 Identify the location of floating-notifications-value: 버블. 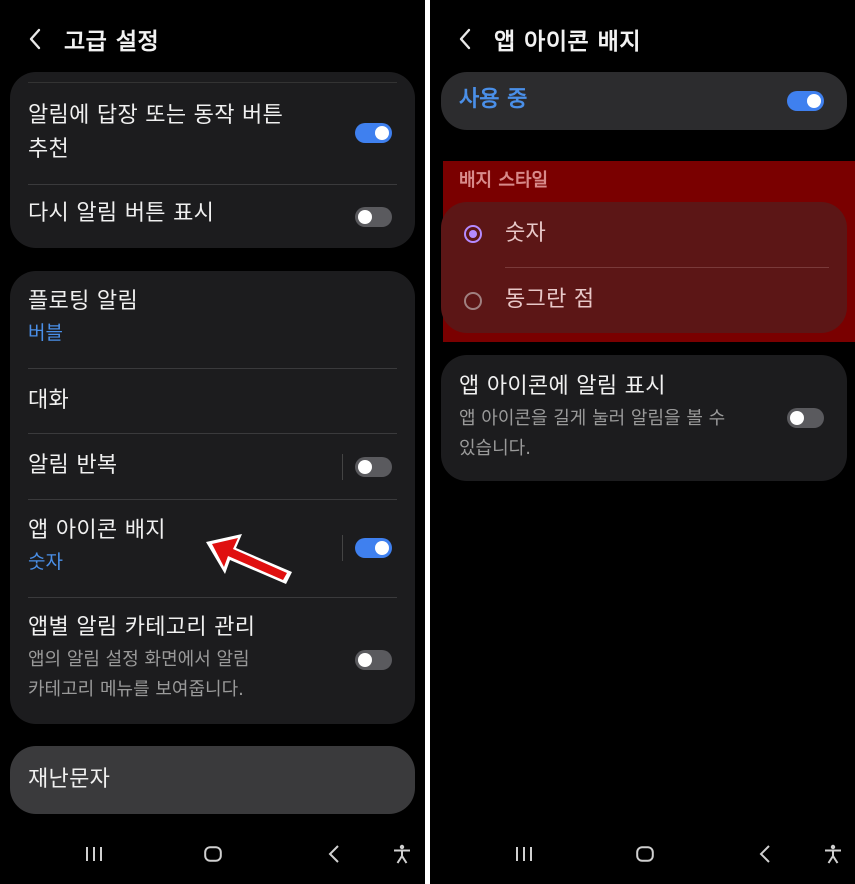
(45, 333).